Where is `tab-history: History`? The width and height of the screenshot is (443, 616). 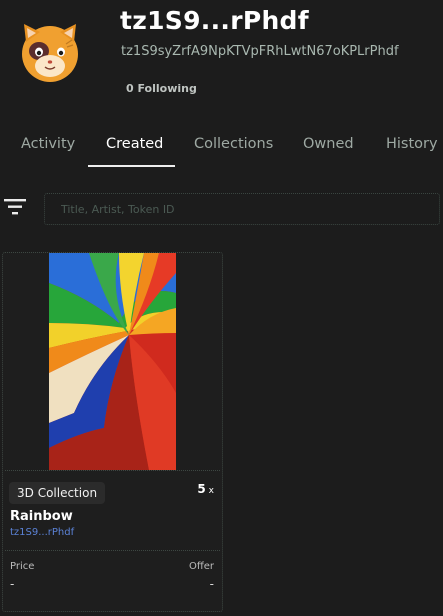 tab-history: History is located at coordinates (412, 144).